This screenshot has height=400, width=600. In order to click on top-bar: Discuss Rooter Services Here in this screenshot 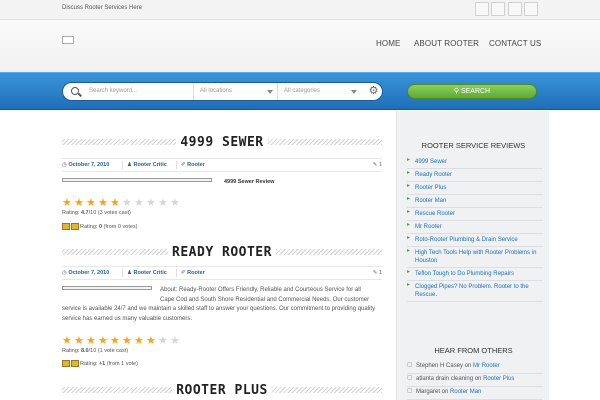, I will do `click(300, 10)`.